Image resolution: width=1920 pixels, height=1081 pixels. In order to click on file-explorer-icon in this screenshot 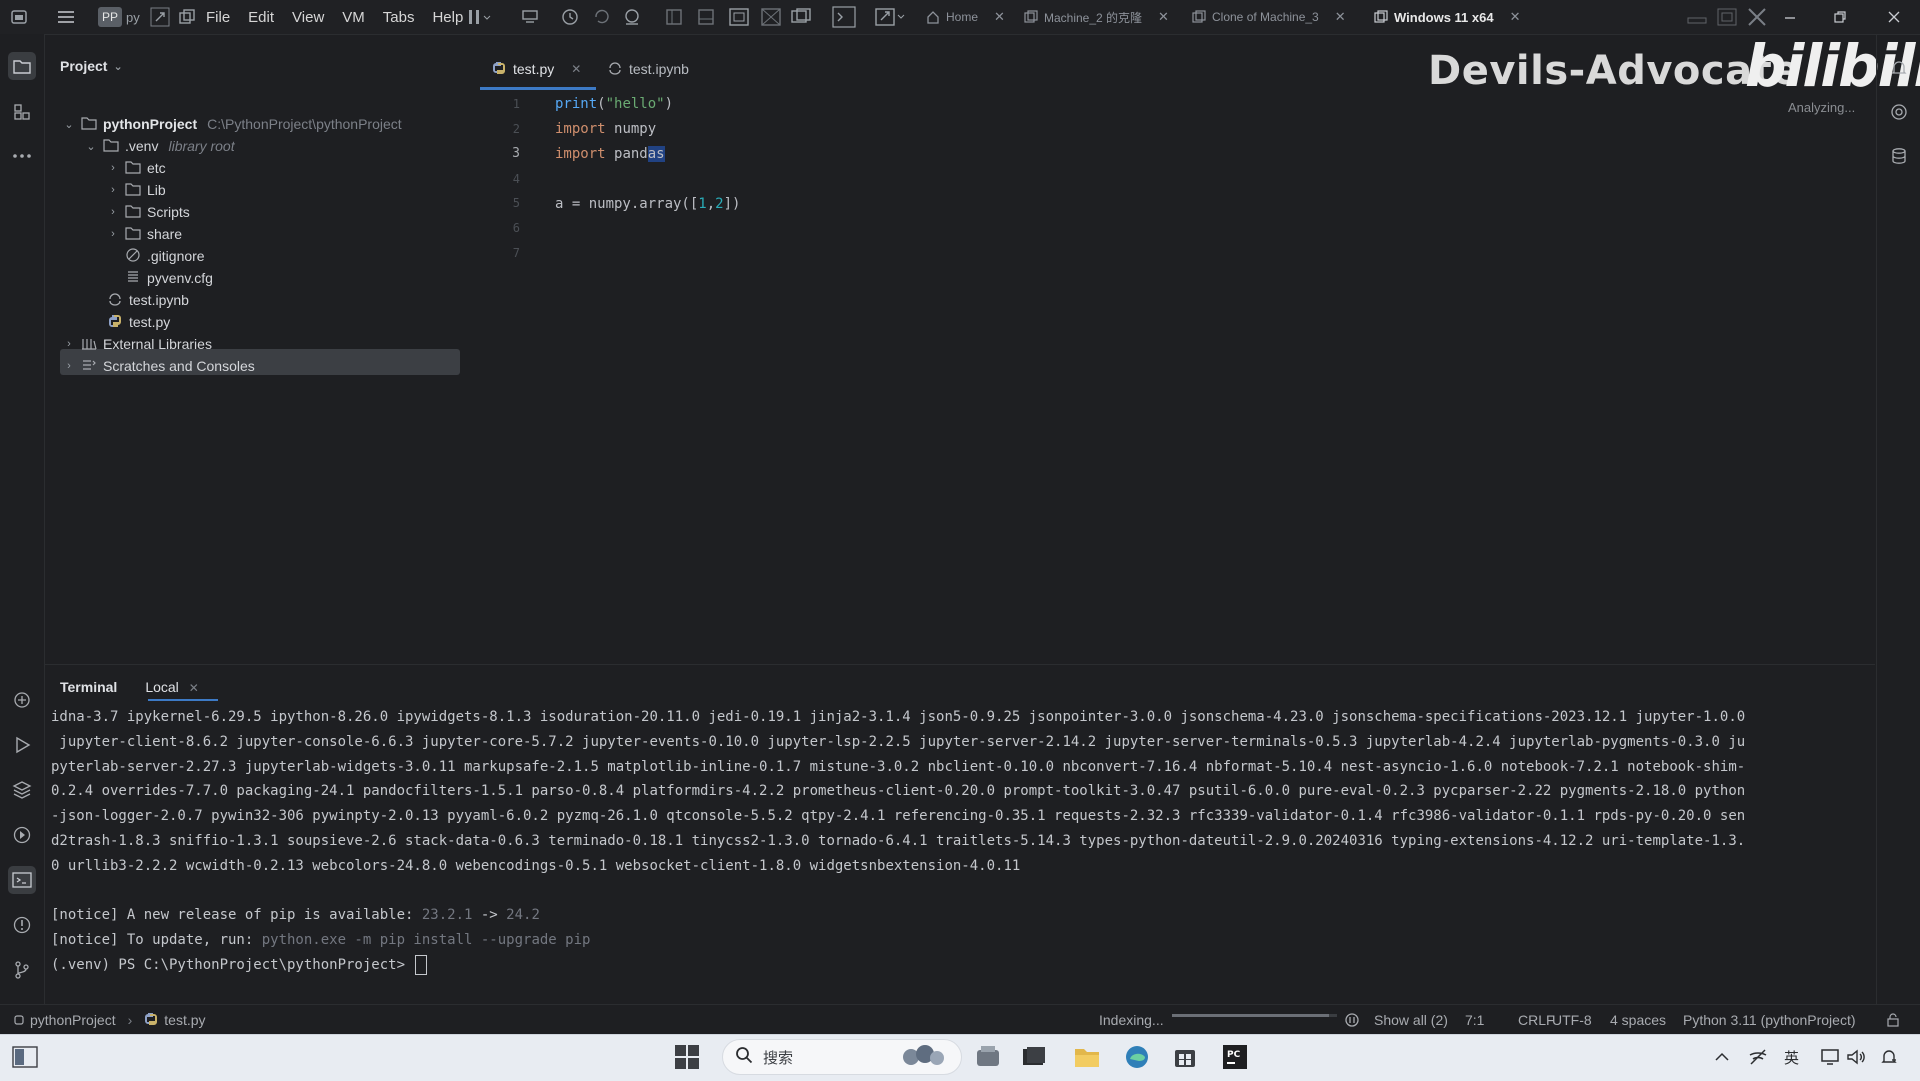, I will do `click(1087, 1057)`.